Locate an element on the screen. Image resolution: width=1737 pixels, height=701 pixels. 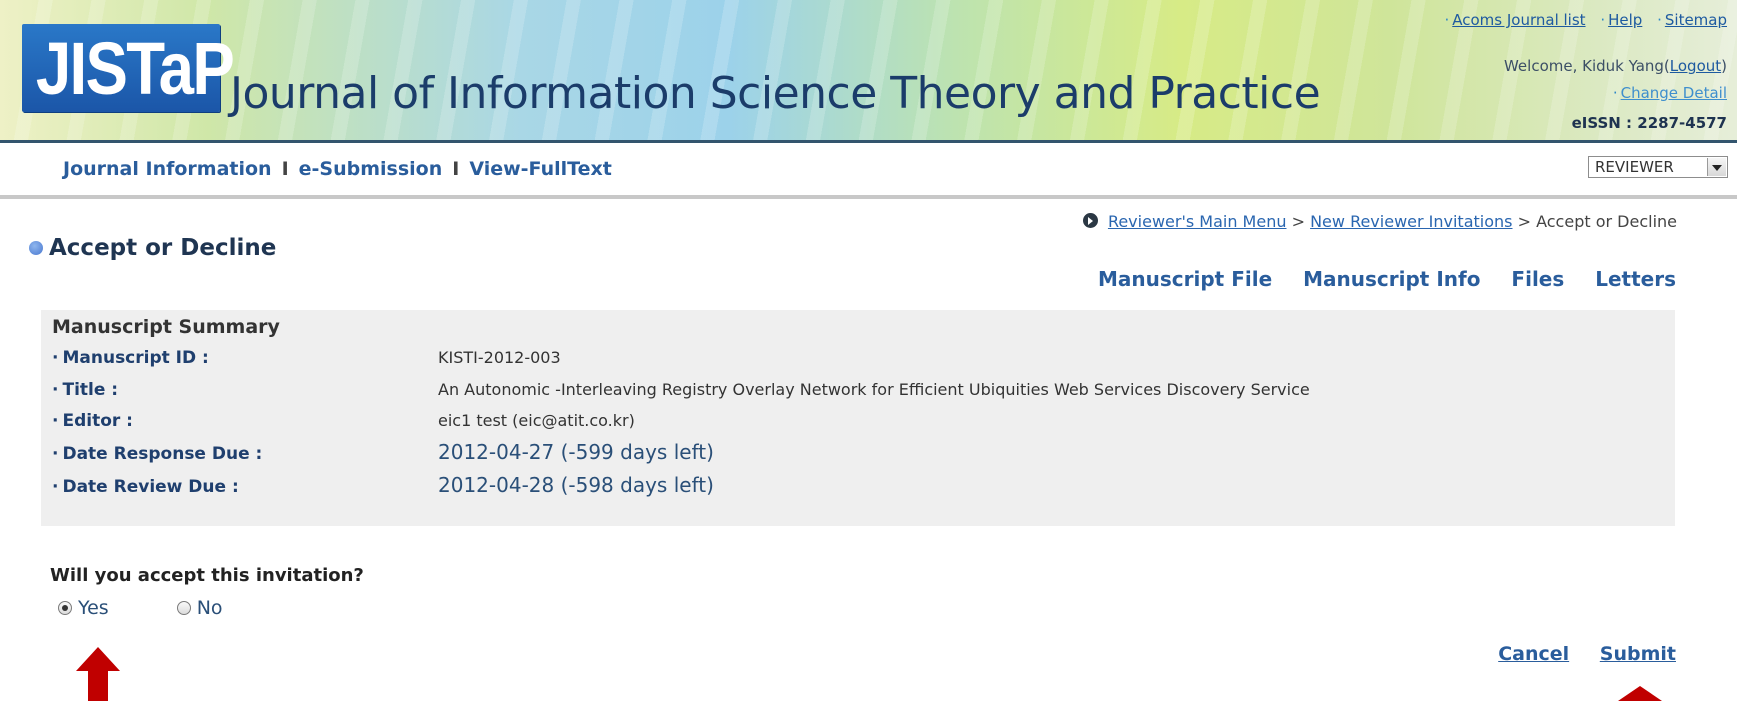
page-title: Accept or Decline is located at coordinates (152, 248).